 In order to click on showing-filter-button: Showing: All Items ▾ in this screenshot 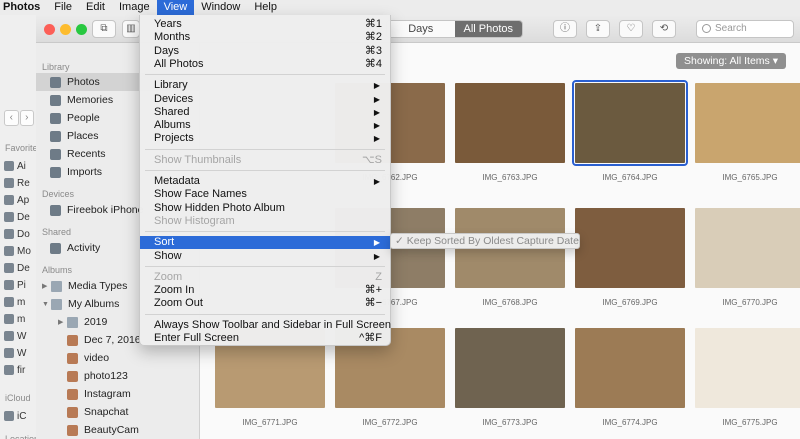, I will do `click(731, 61)`.